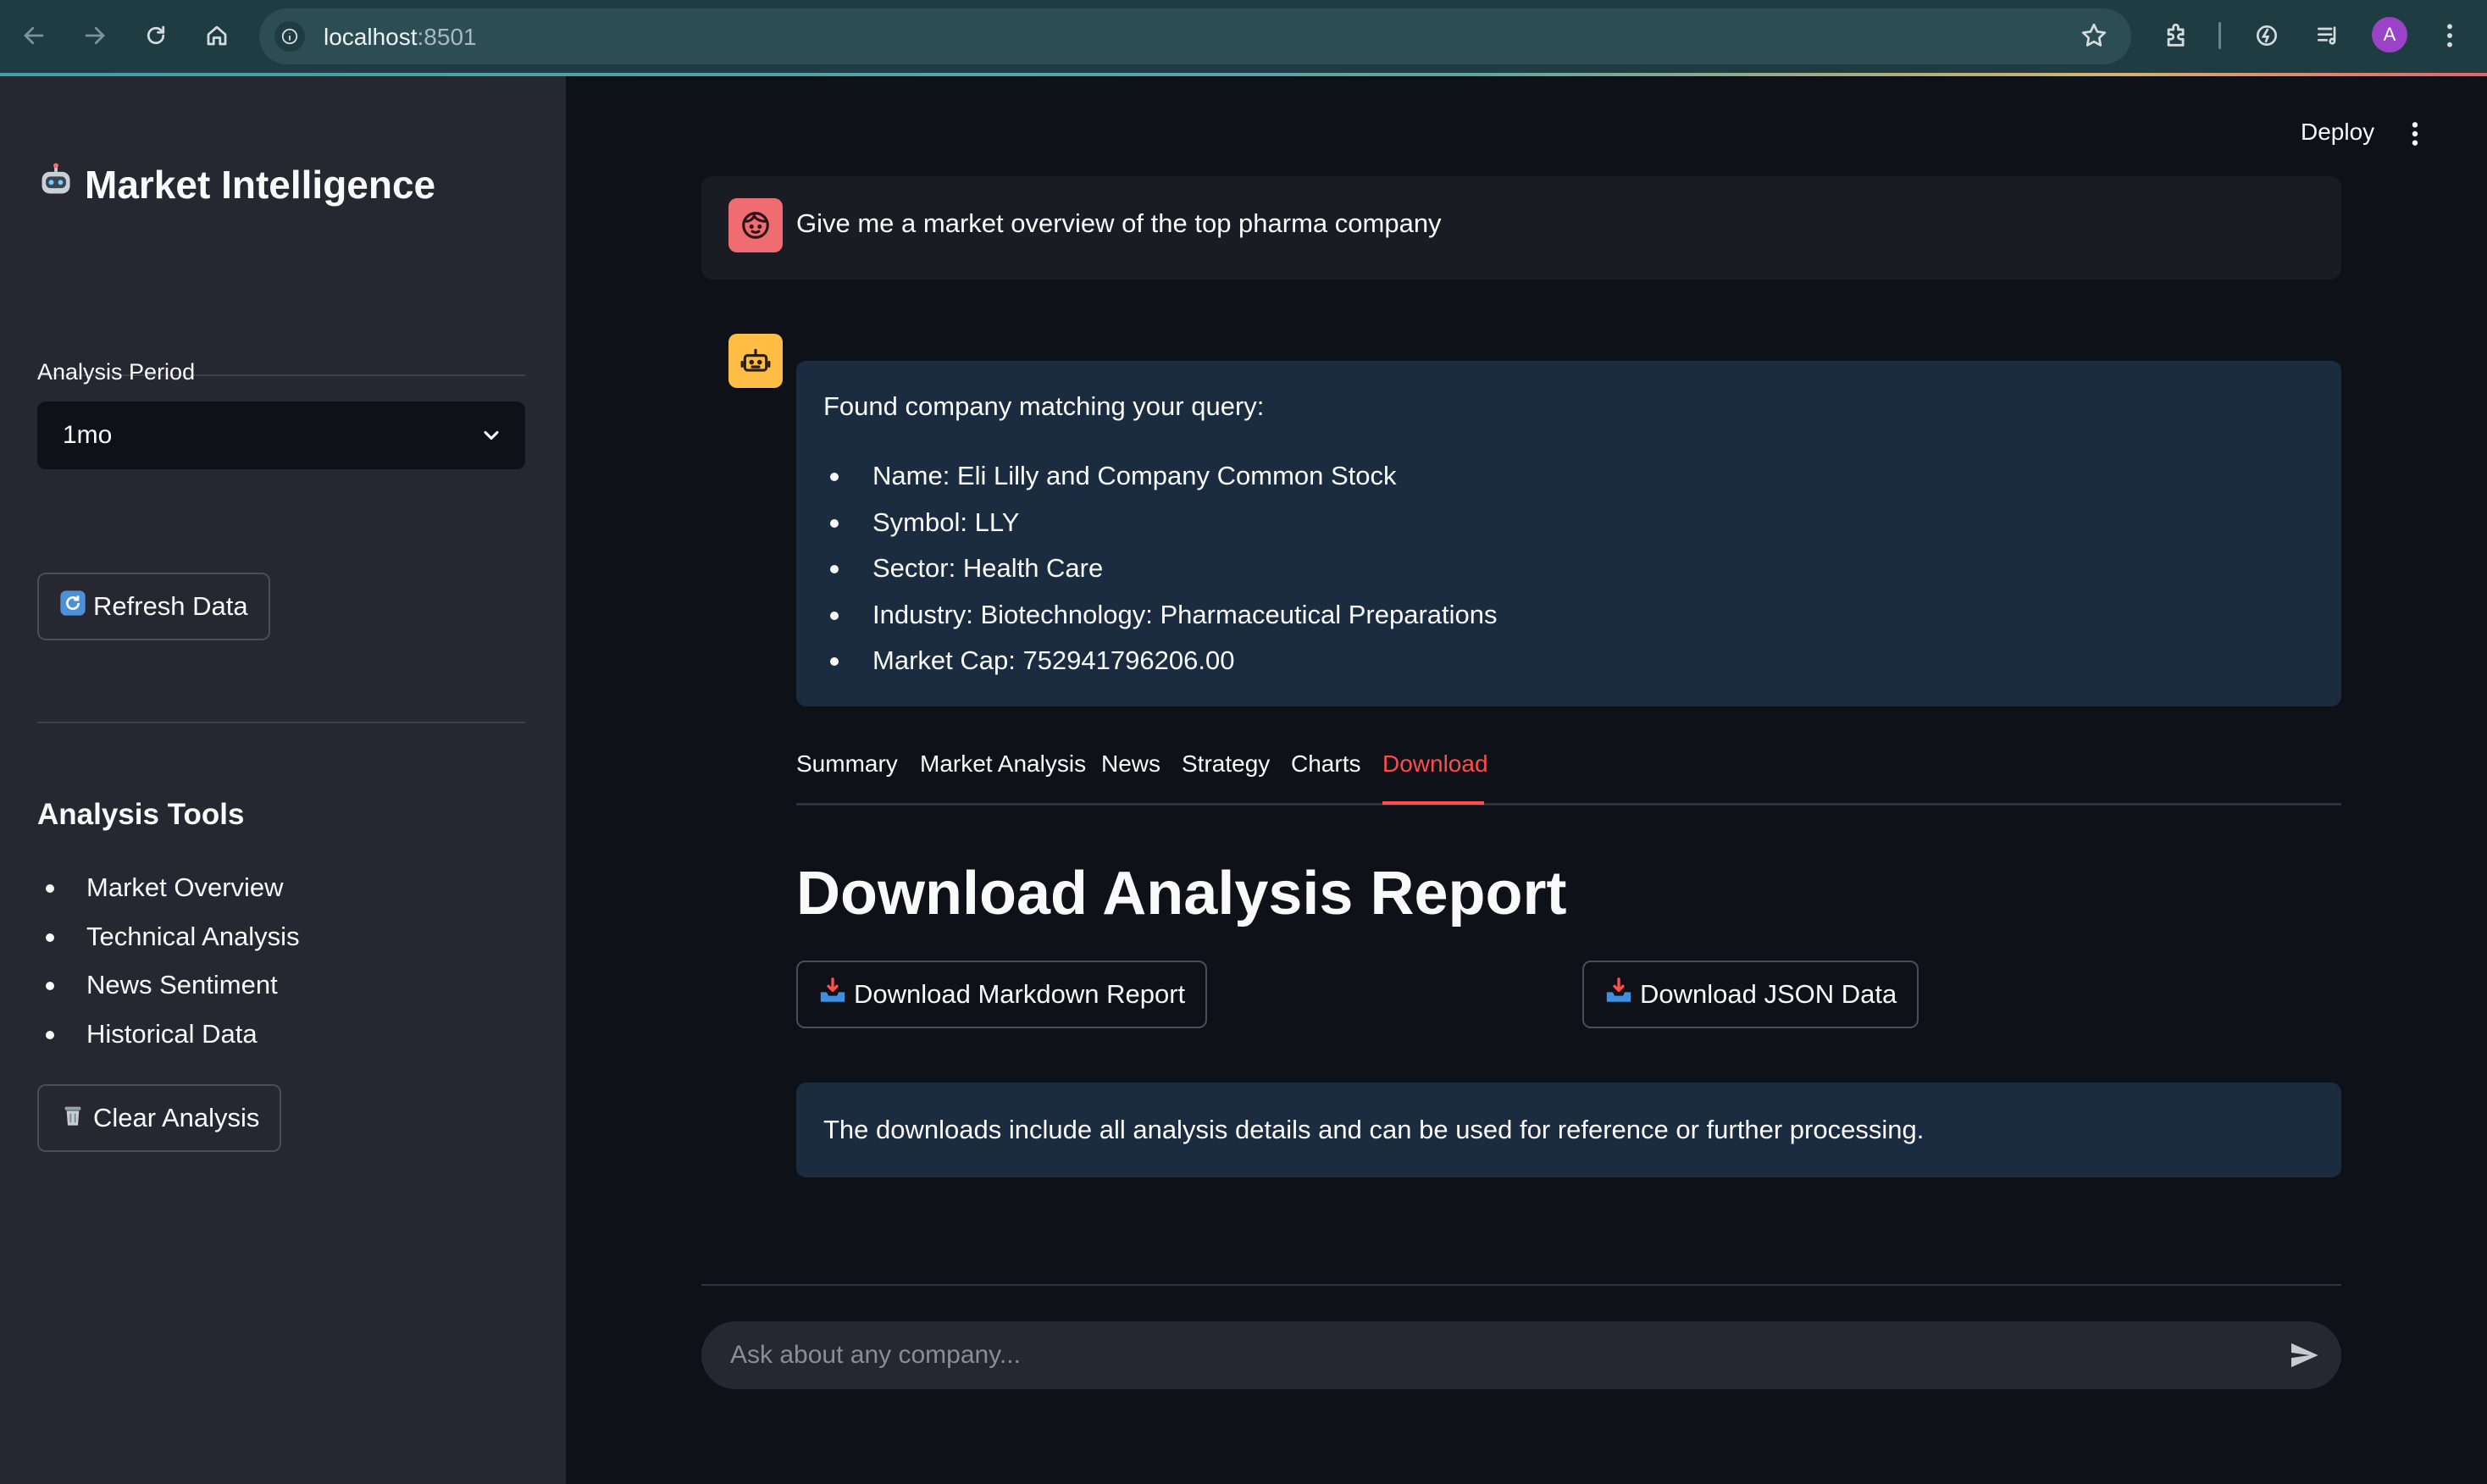  Describe the element at coordinates (2449, 35) in the screenshot. I see `browser-menu-icon` at that location.